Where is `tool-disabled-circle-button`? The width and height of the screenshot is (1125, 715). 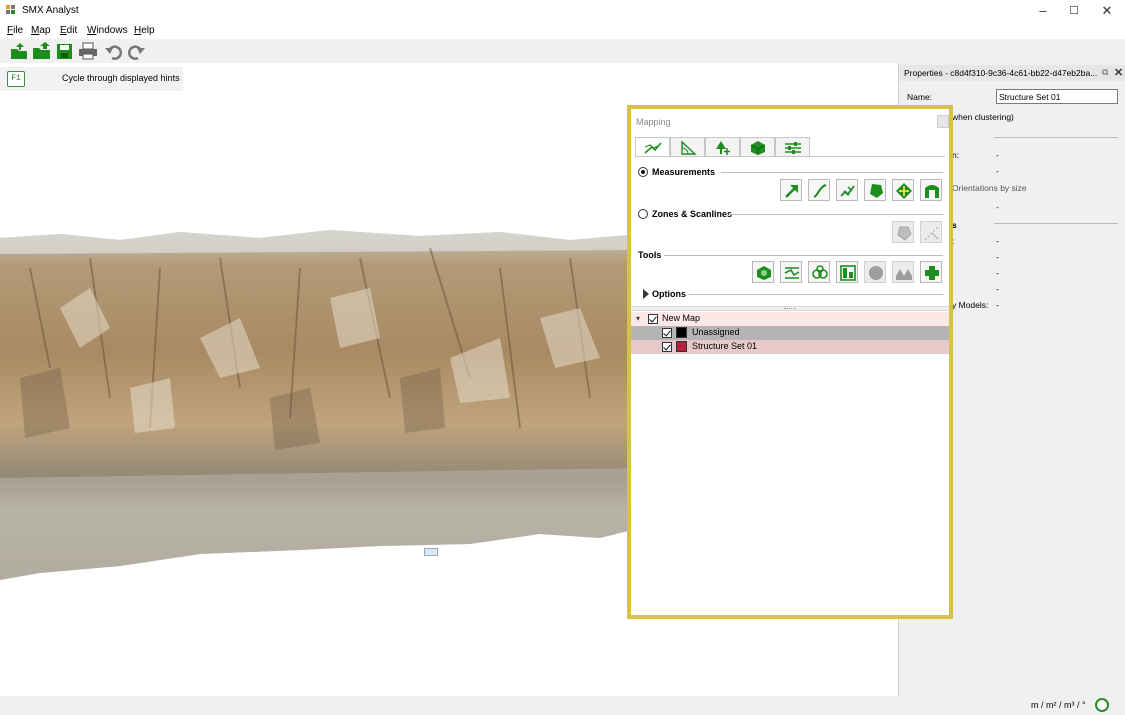 tool-disabled-circle-button is located at coordinates (875, 272).